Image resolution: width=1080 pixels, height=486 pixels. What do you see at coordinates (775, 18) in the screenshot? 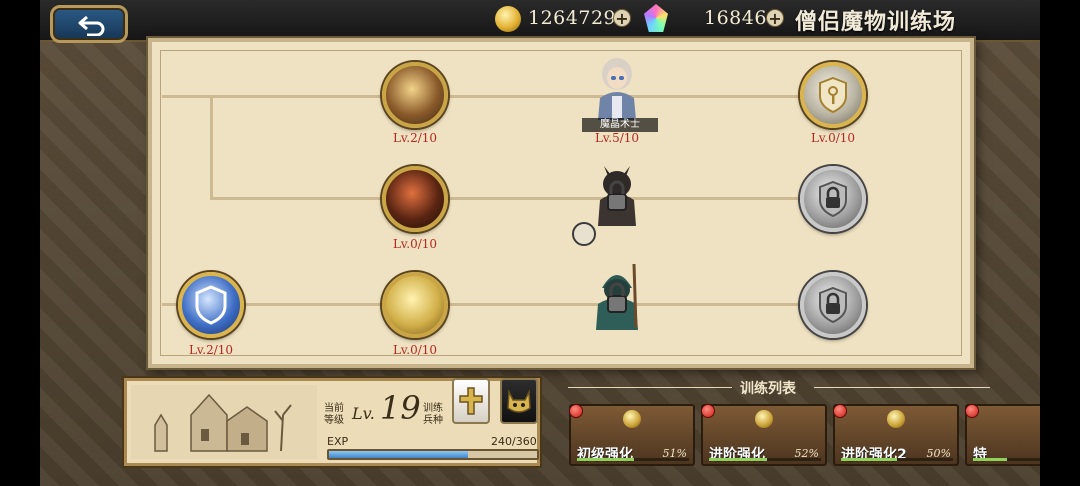
I see `add-gem-button: +` at bounding box center [775, 18].